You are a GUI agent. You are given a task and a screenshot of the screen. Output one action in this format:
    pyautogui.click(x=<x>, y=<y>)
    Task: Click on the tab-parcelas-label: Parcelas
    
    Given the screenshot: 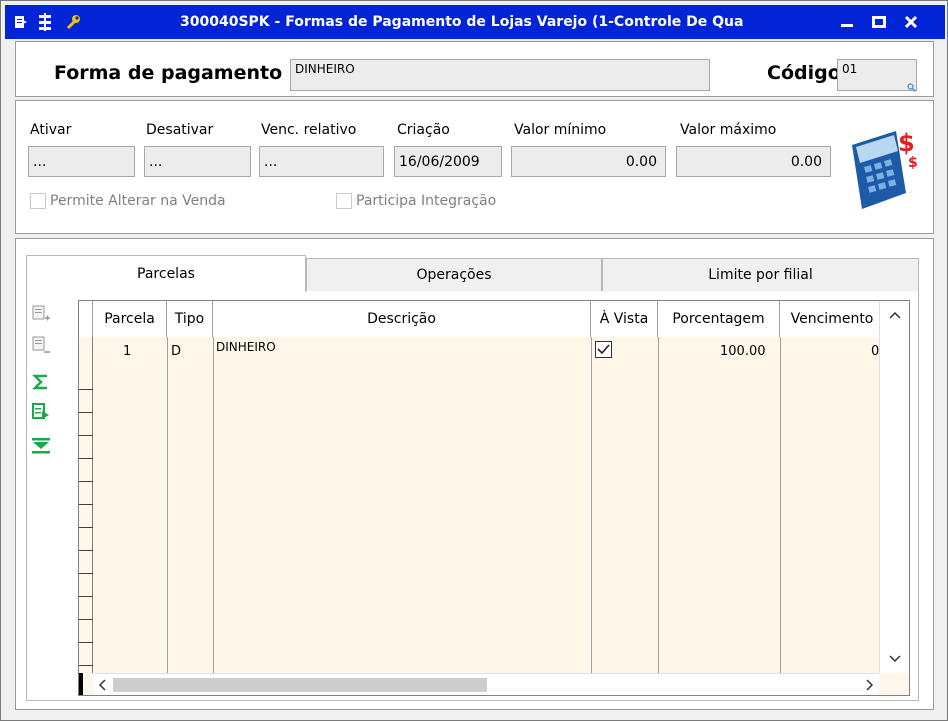 What is the action you would take?
    pyautogui.click(x=166, y=274)
    